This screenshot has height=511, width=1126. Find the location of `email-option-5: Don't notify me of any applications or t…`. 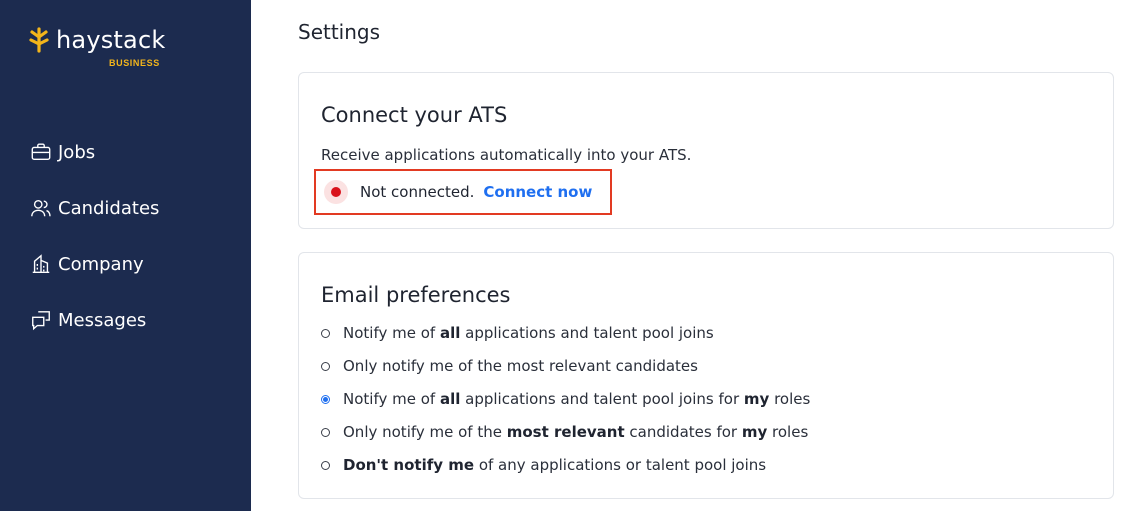

email-option-5: Don't notify me of any applications or t… is located at coordinates (565, 465).